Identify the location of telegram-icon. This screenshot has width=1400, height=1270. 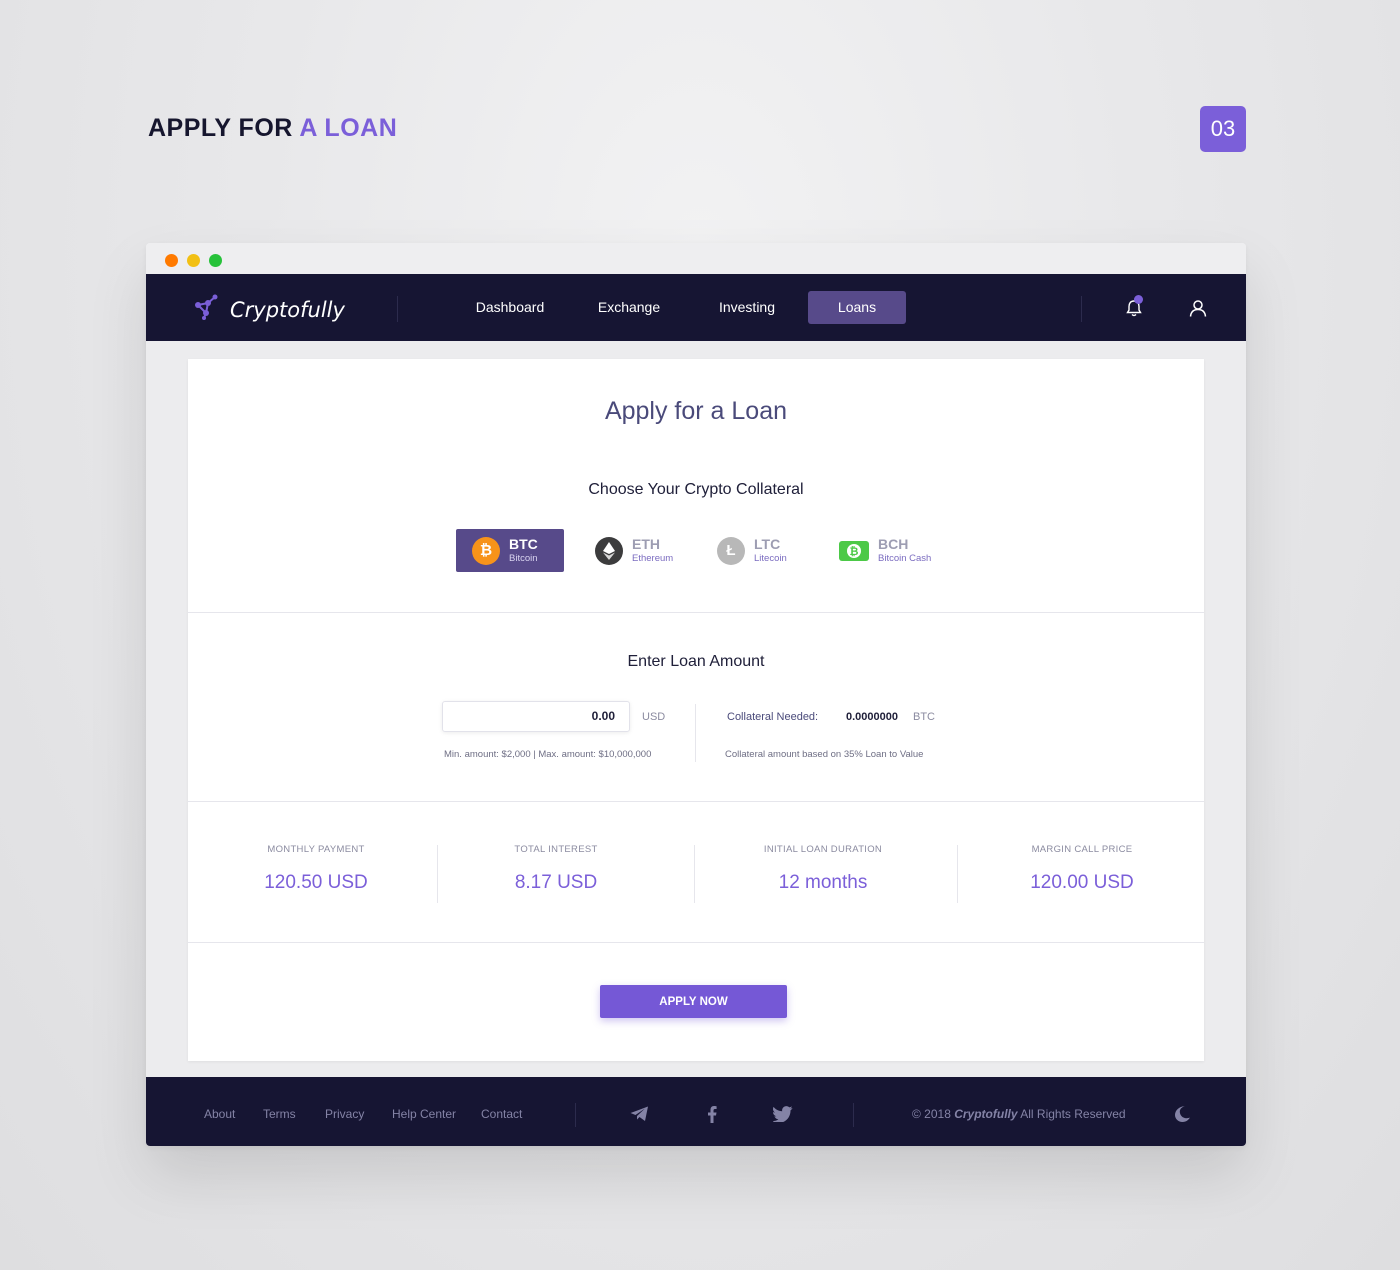
(639, 1114).